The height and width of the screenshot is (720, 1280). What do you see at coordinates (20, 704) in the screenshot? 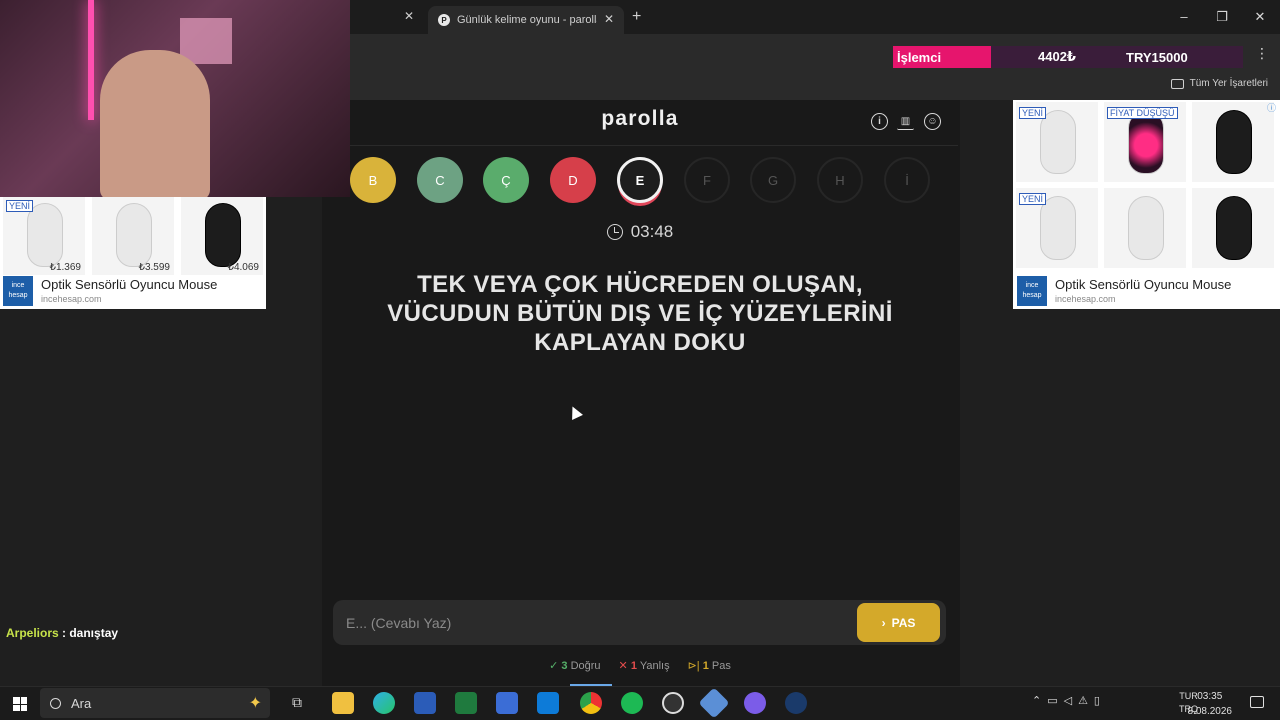
I see `windows-start-icon` at bounding box center [20, 704].